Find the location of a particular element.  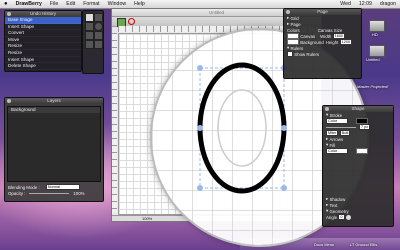

arrow-tool-icon is located at coordinates (89, 17).